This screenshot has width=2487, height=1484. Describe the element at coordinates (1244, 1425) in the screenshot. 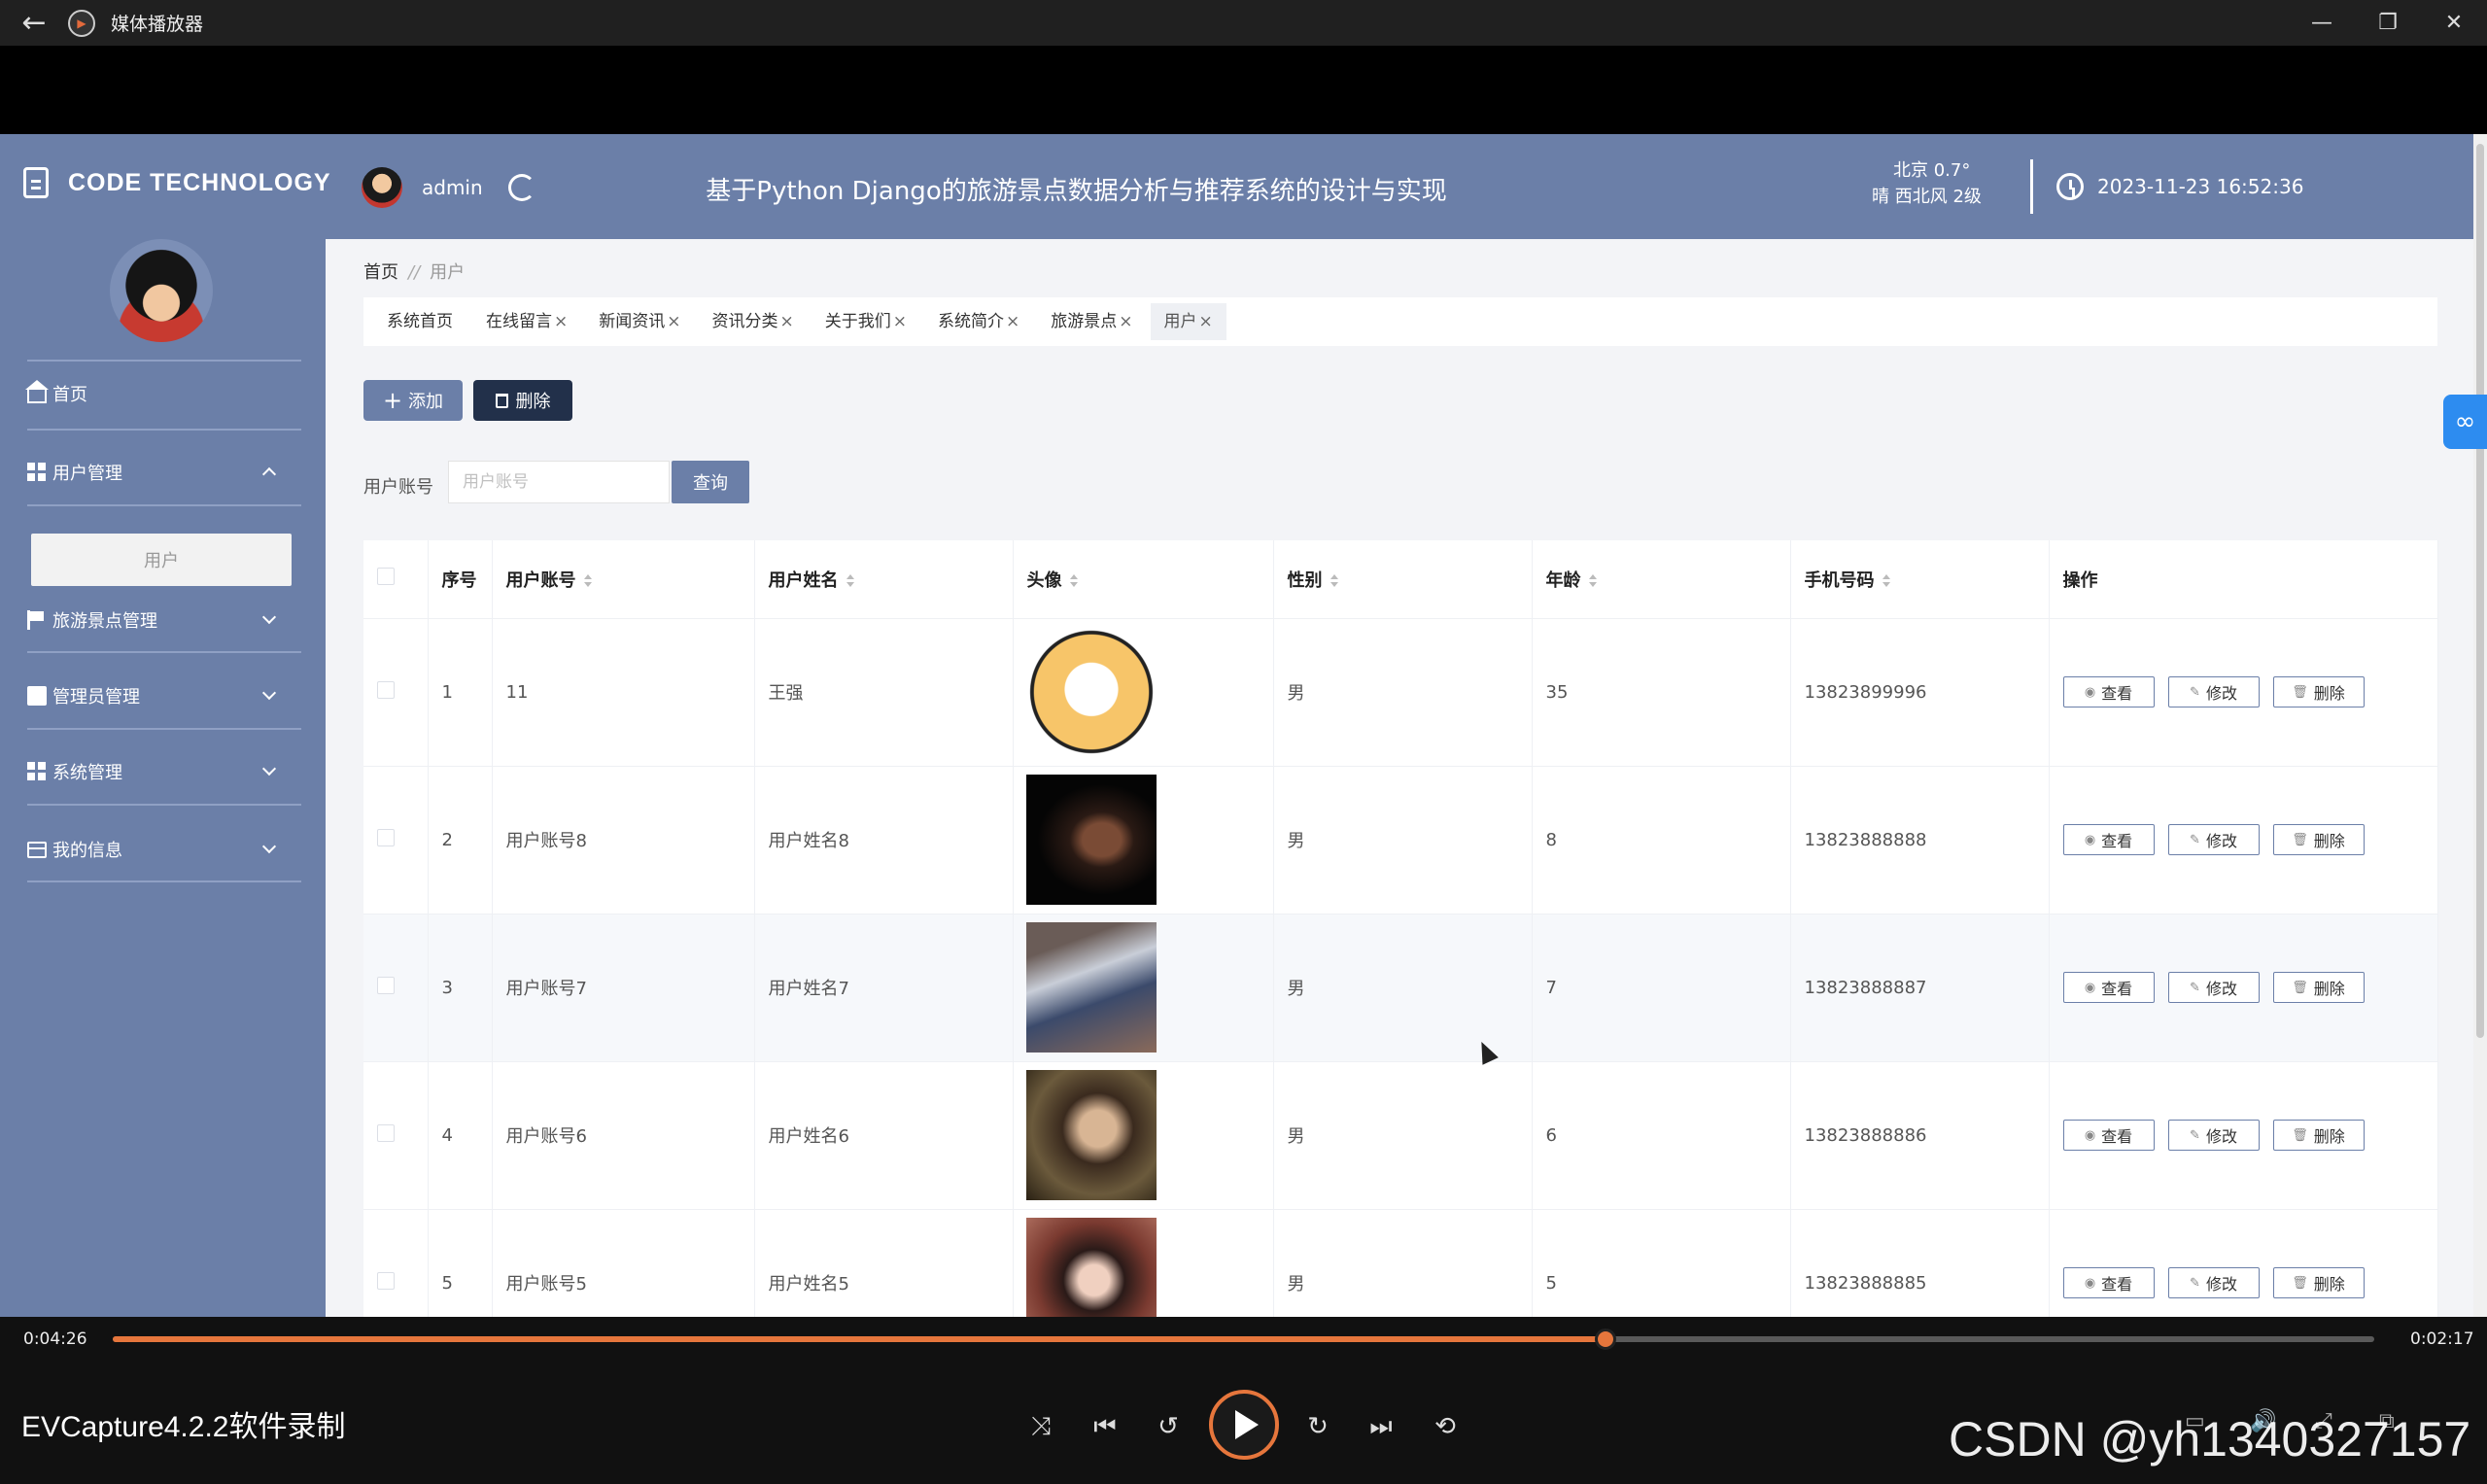

I see `play-button` at that location.